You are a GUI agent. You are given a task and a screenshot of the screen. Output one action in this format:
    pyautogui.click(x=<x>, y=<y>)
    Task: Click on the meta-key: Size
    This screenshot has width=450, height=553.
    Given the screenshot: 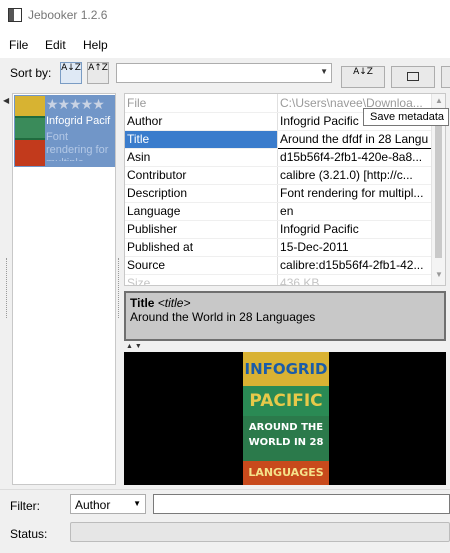 What is the action you would take?
    pyautogui.click(x=202, y=279)
    